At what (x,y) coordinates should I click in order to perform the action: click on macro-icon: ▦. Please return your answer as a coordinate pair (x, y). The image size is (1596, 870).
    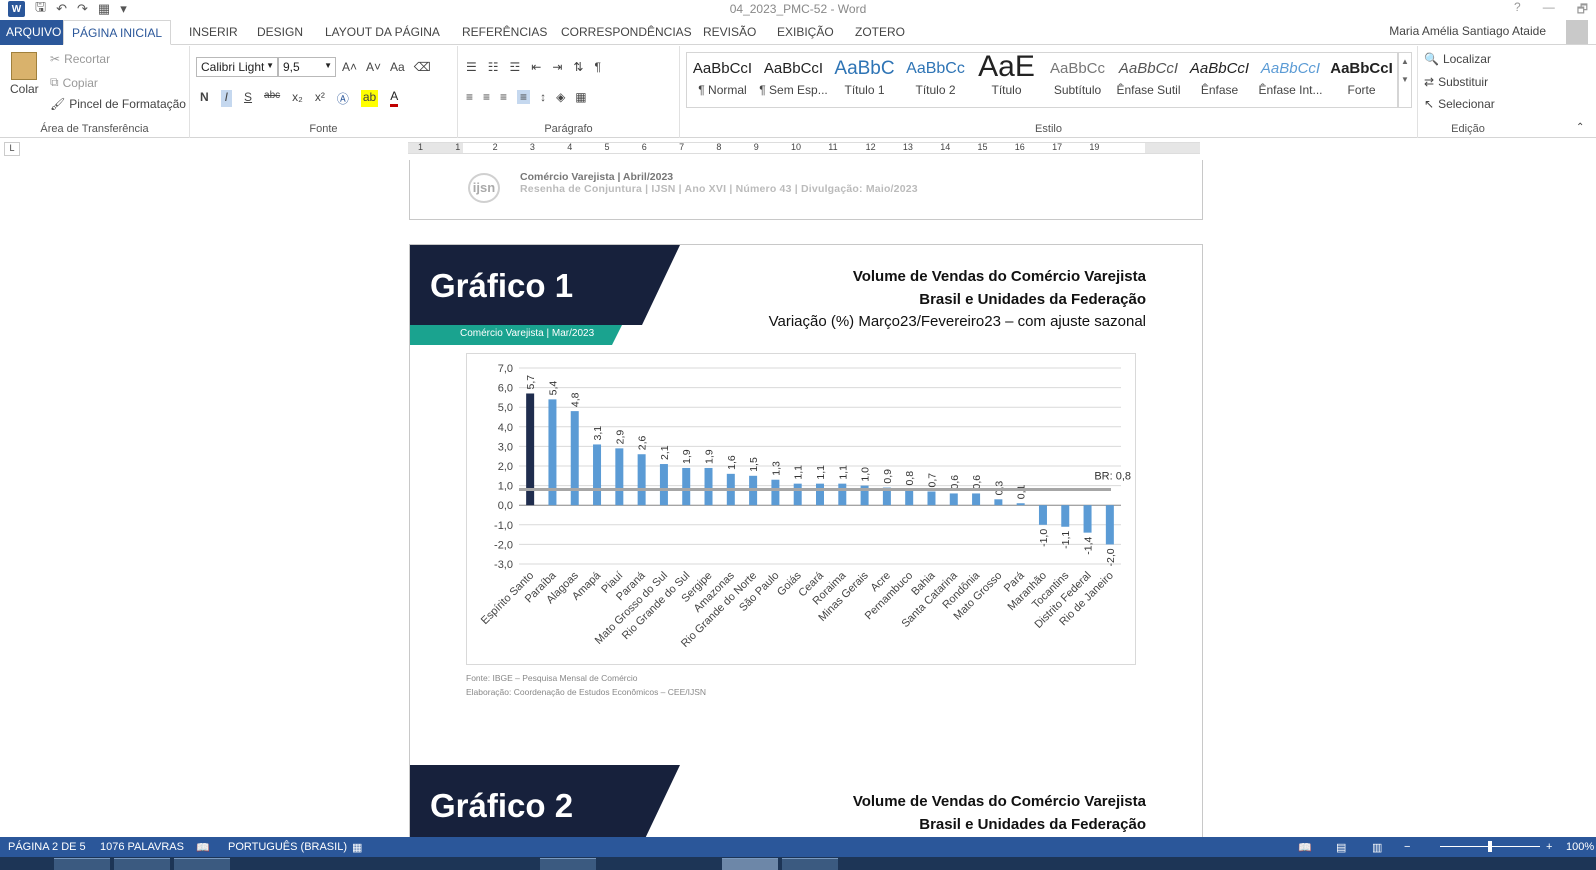
    Looking at the image, I should click on (357, 847).